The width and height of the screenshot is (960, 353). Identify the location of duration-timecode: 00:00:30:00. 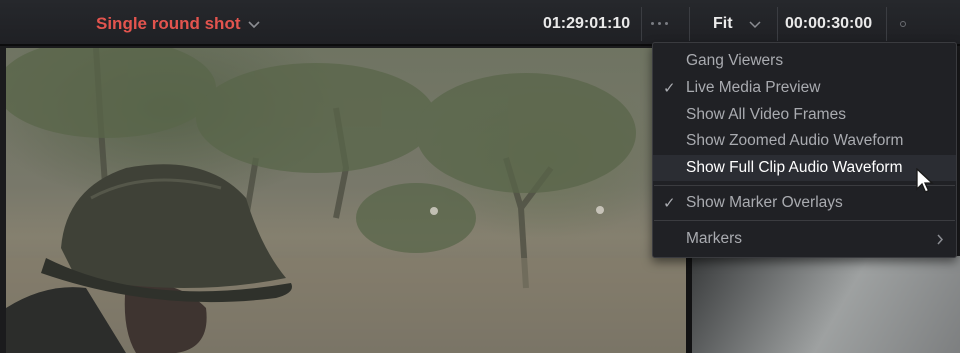
(829, 23).